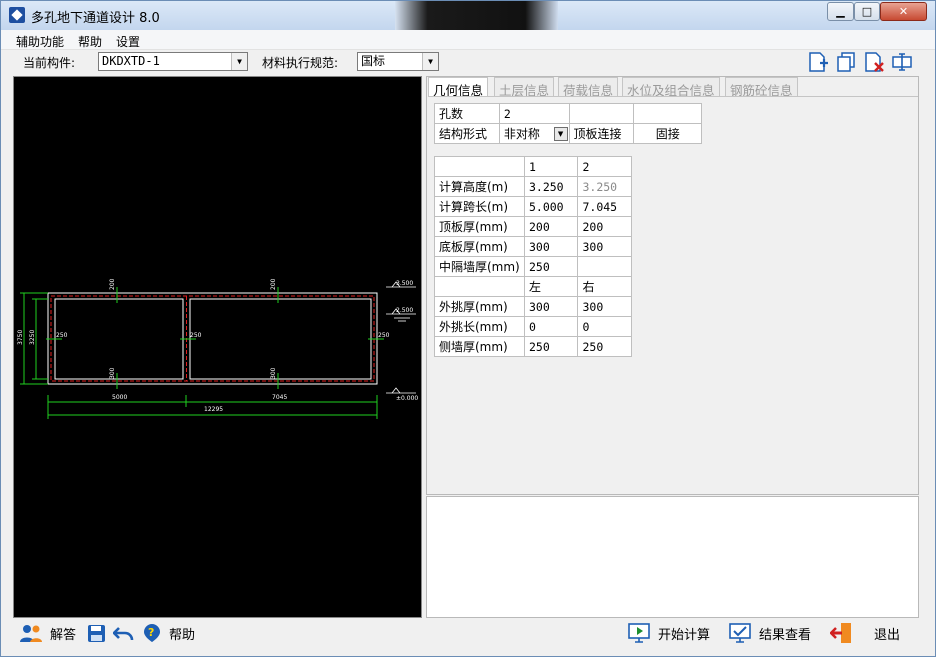  Describe the element at coordinates (740, 633) in the screenshot. I see `monitor-check-icon` at that location.